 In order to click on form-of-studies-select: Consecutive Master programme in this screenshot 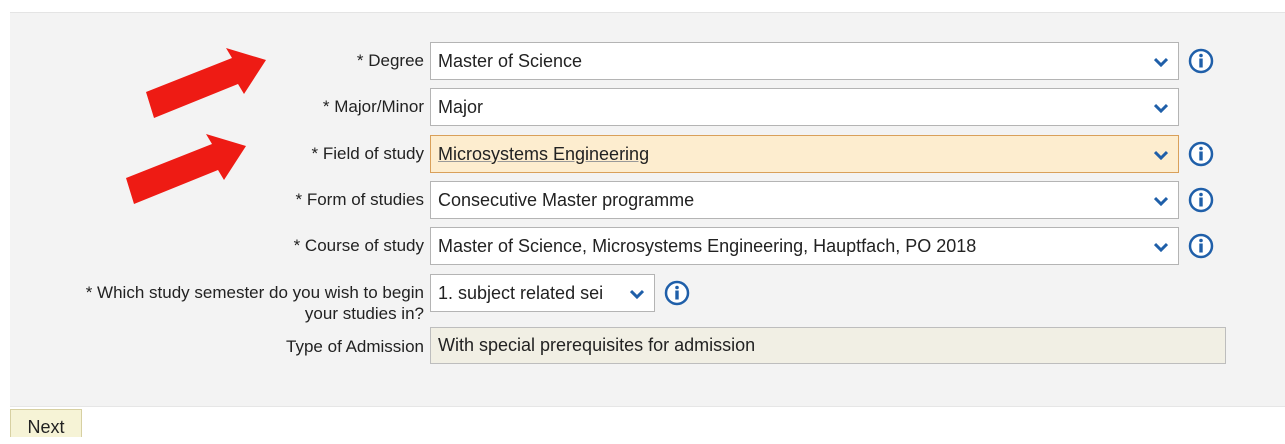, I will do `click(804, 200)`.